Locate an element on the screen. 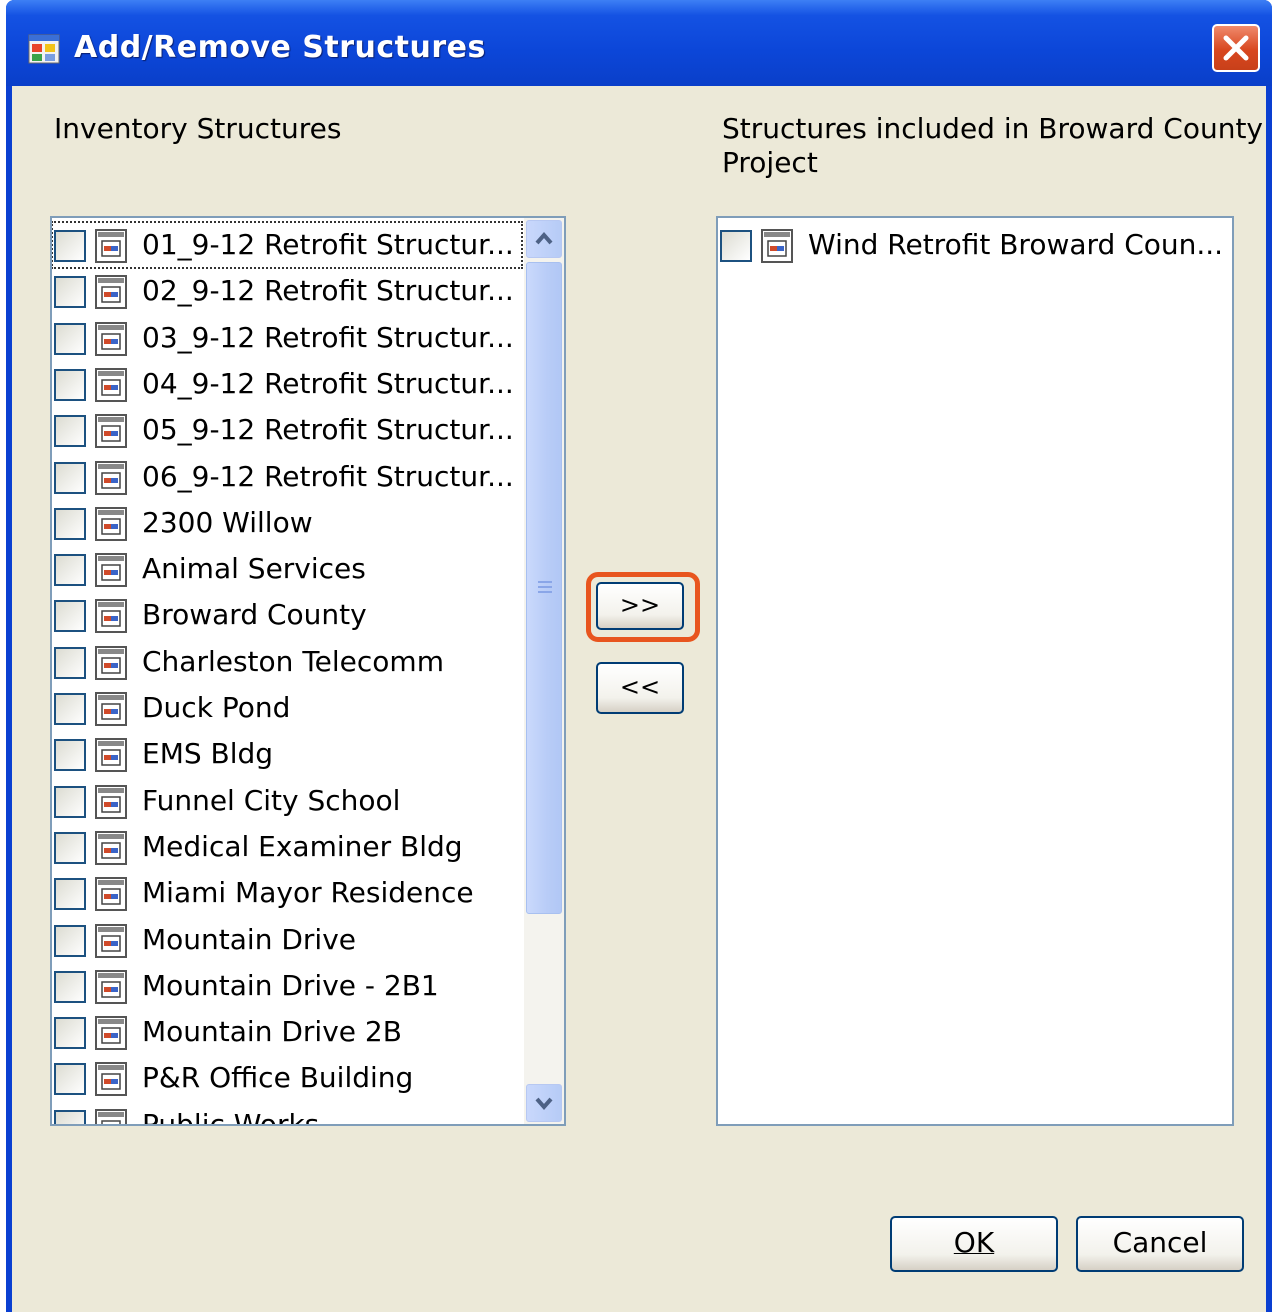 The width and height of the screenshot is (1272, 1312). list-item: Miami Mayor Residence is located at coordinates (287, 893).